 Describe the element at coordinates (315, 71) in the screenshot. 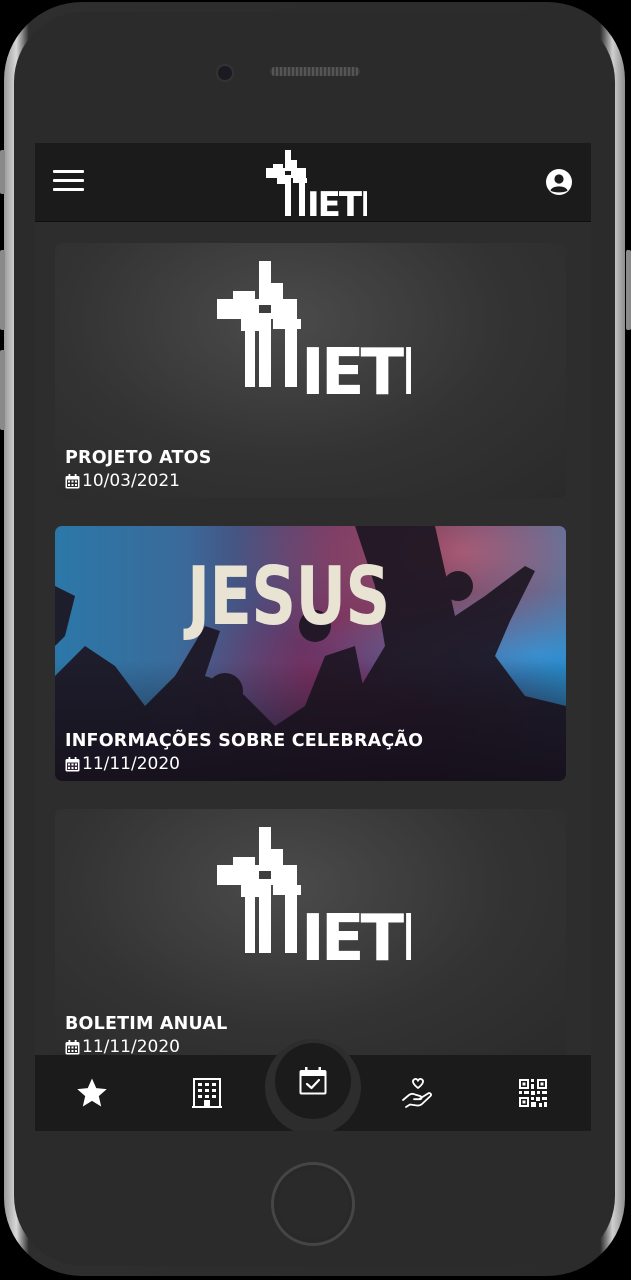

I see `earpiece-speaker` at that location.